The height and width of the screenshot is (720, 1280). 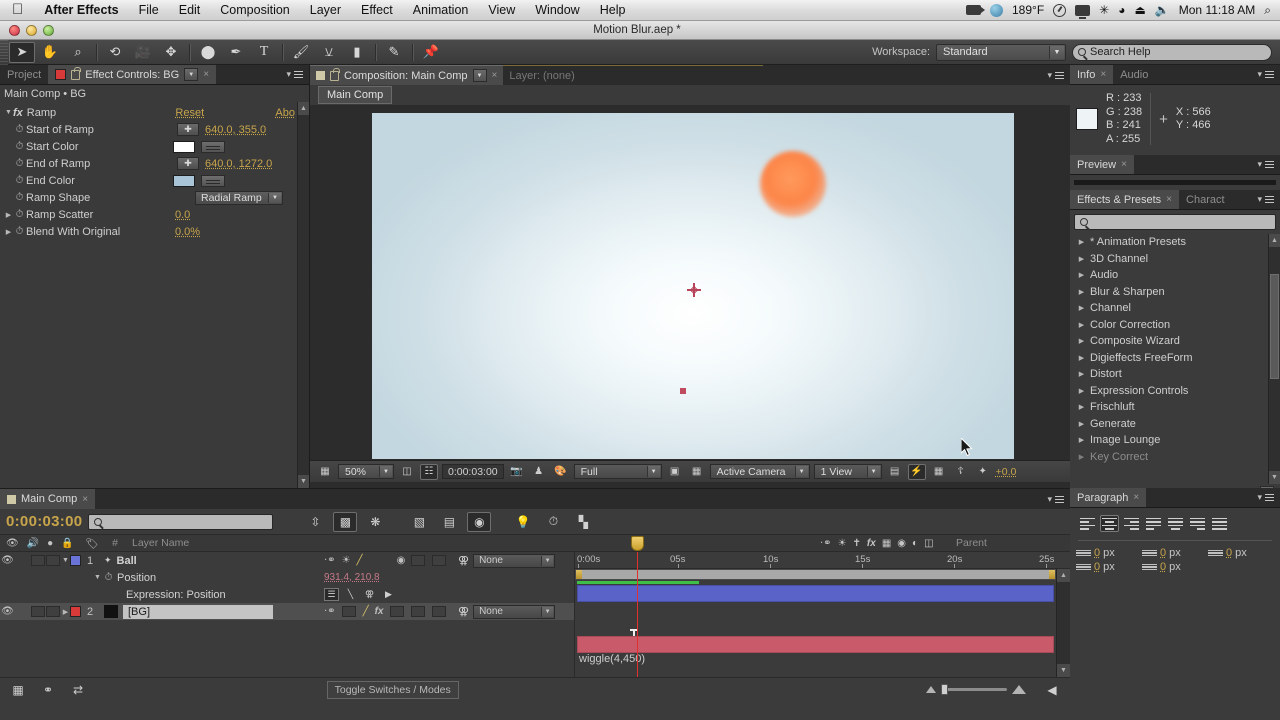 What do you see at coordinates (759, 471) in the screenshot?
I see `camera-view-select: Active Camera ▼` at bounding box center [759, 471].